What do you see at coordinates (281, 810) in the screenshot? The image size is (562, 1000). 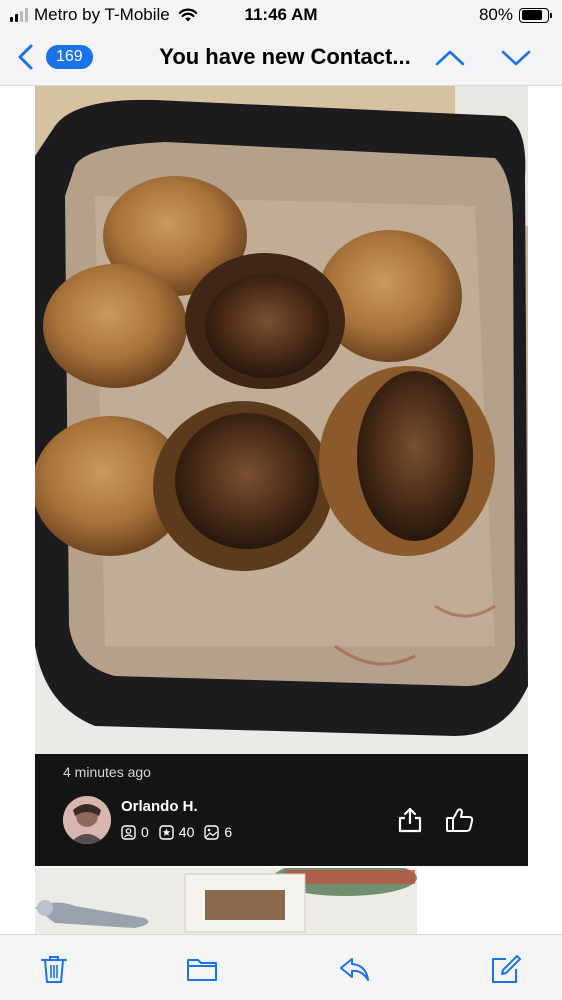 I see `review-footer: 4 minutes ago Orlando H. 0 40 6` at bounding box center [281, 810].